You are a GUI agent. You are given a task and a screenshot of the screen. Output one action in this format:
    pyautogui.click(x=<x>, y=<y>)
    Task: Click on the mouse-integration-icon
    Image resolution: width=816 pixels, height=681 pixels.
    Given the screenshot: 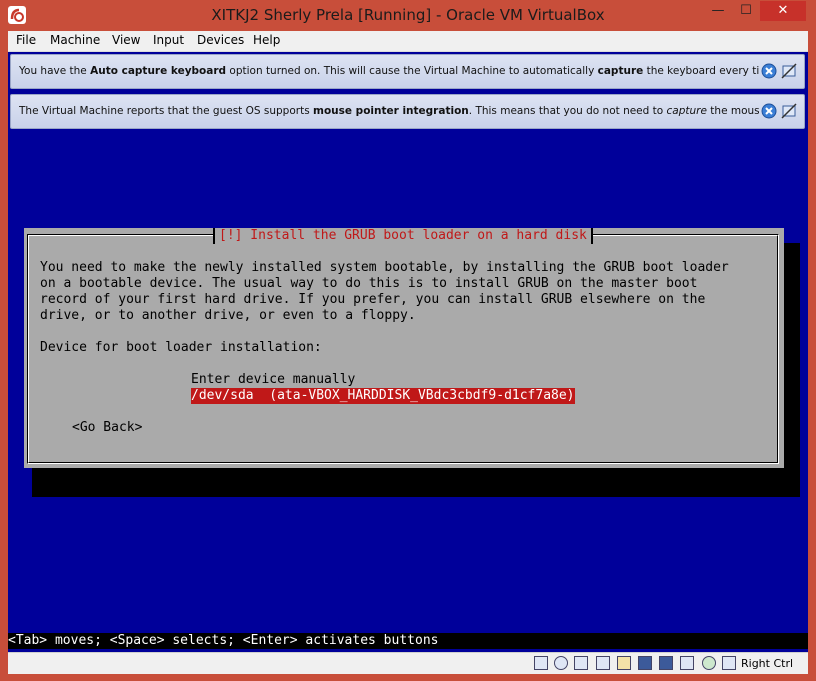 What is the action you would take?
    pyautogui.click(x=709, y=663)
    